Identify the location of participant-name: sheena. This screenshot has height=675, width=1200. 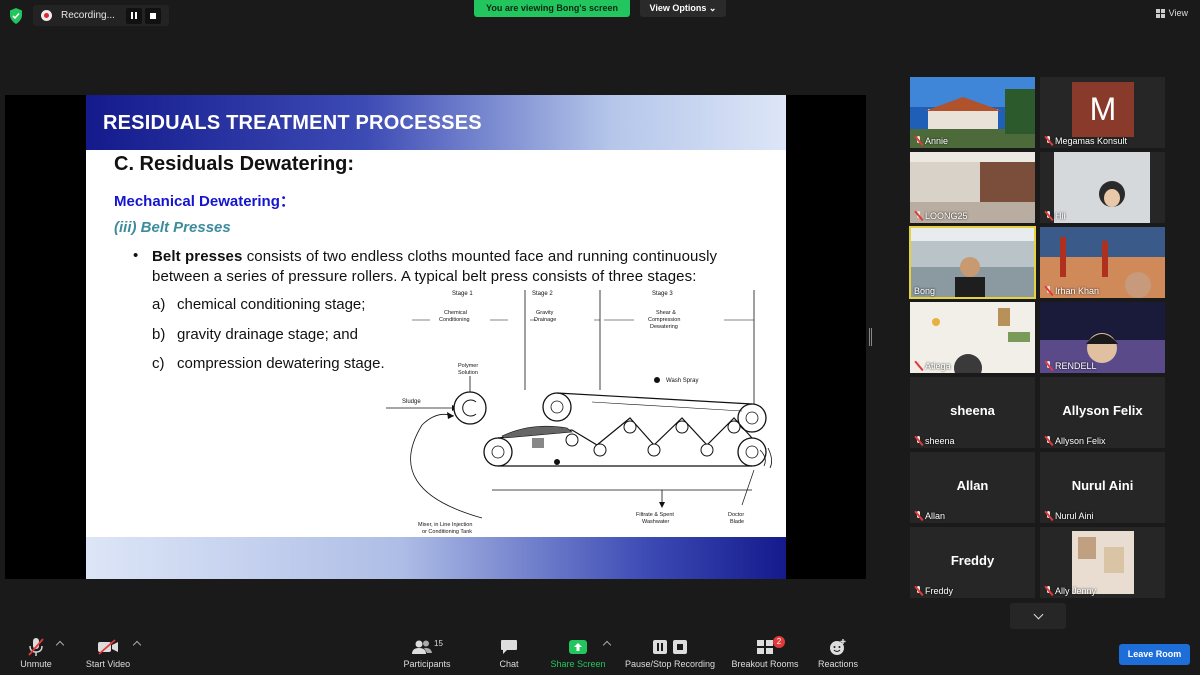
(934, 441).